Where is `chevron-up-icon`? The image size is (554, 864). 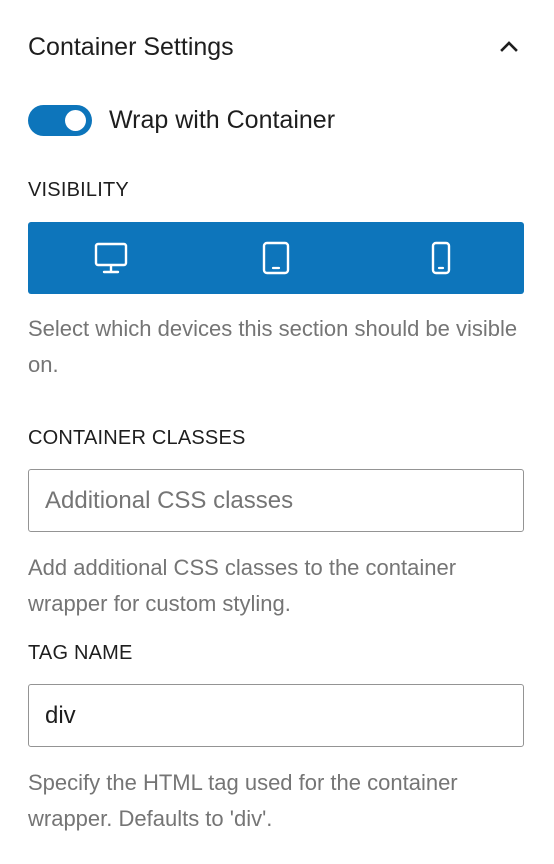
chevron-up-icon is located at coordinates (509, 46).